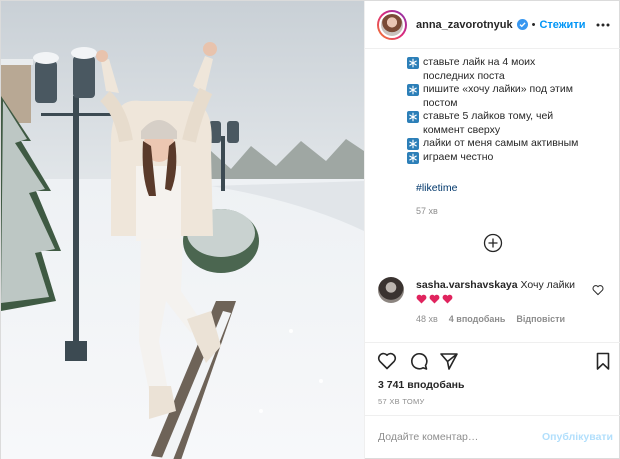 The width and height of the screenshot is (620, 459). What do you see at coordinates (506, 291) in the screenshot?
I see `comment-body: sasha.varshavskaya Хочу лайки` at bounding box center [506, 291].